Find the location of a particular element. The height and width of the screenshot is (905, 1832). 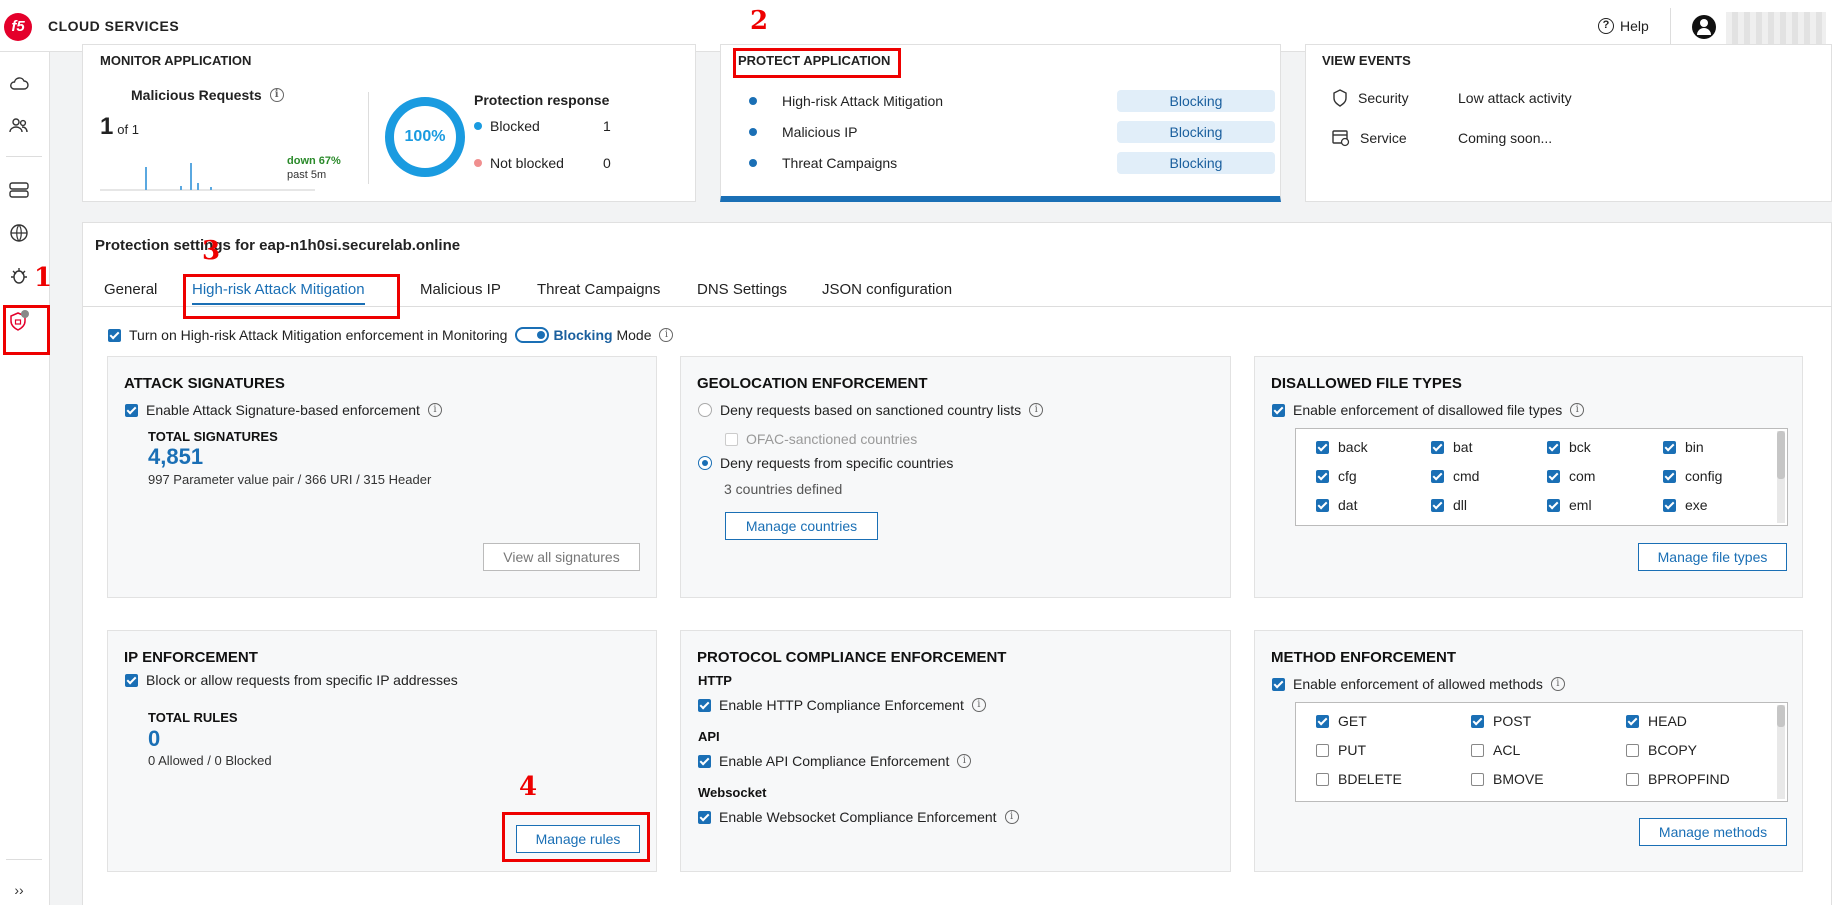

list-item: dll is located at coordinates (1449, 505).